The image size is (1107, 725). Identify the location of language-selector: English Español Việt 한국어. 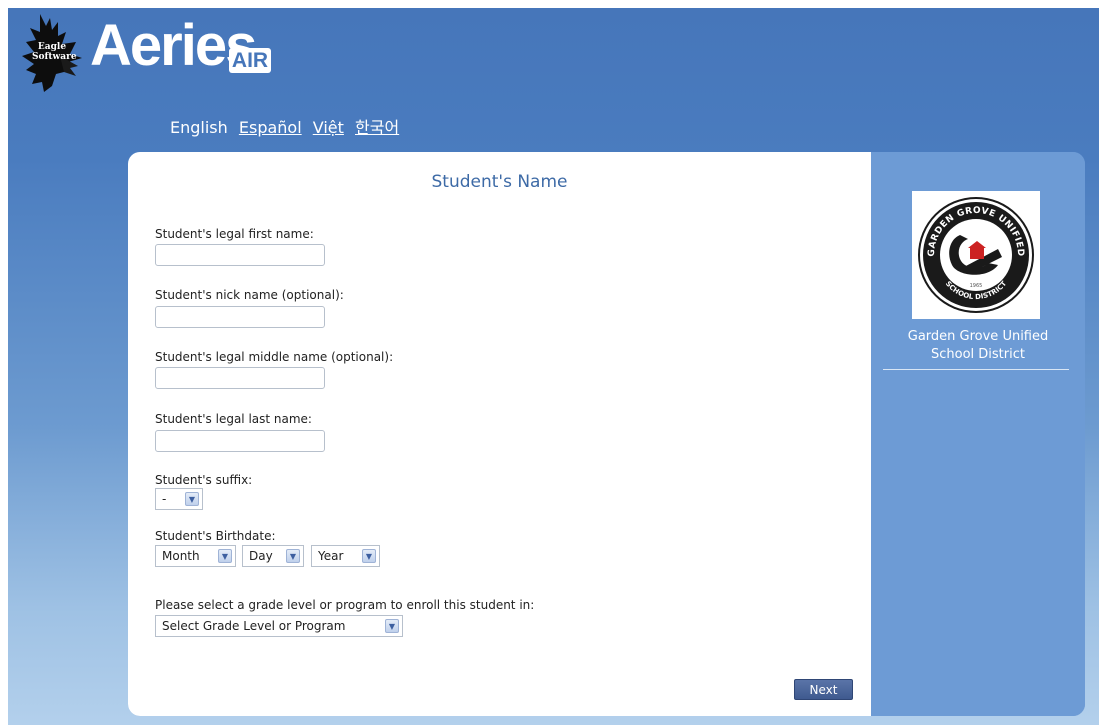
(287, 126).